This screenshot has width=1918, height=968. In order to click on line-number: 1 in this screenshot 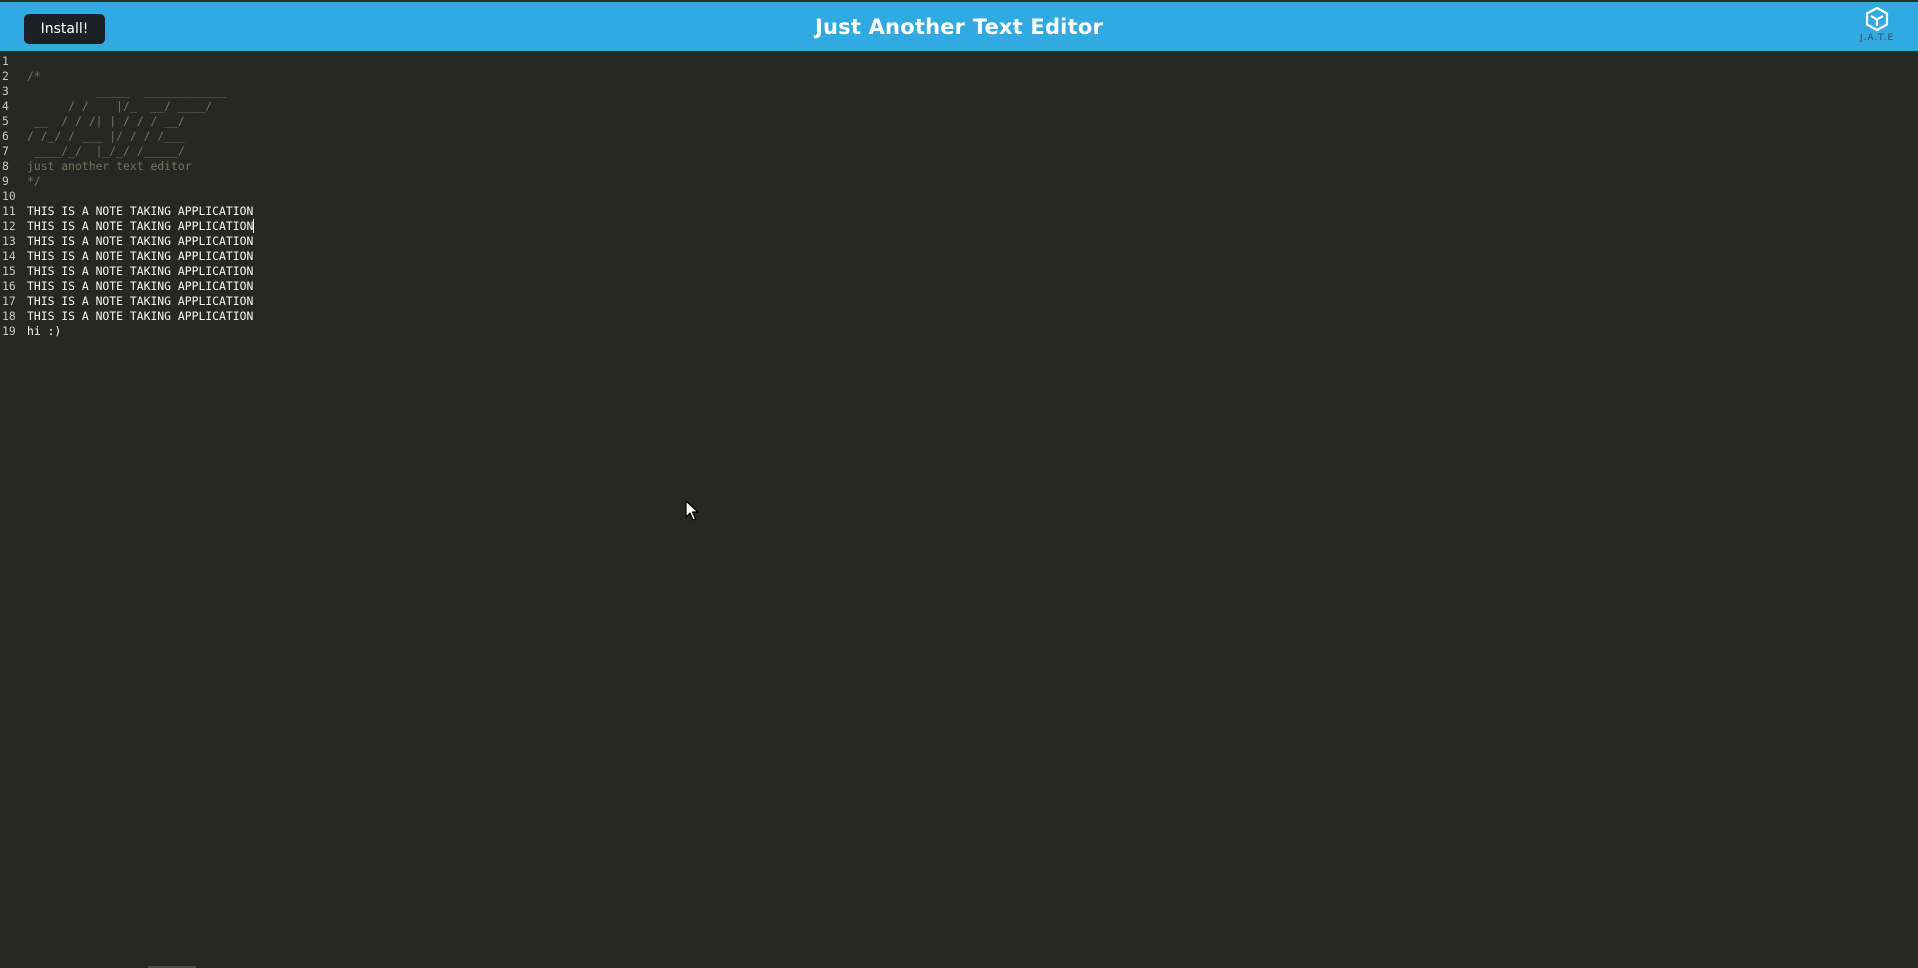, I will do `click(5, 61)`.